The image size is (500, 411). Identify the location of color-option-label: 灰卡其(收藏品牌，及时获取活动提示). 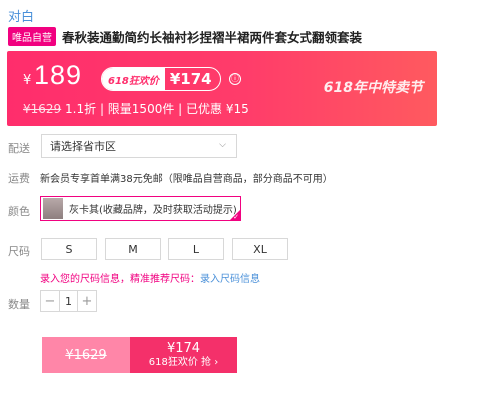
(153, 210).